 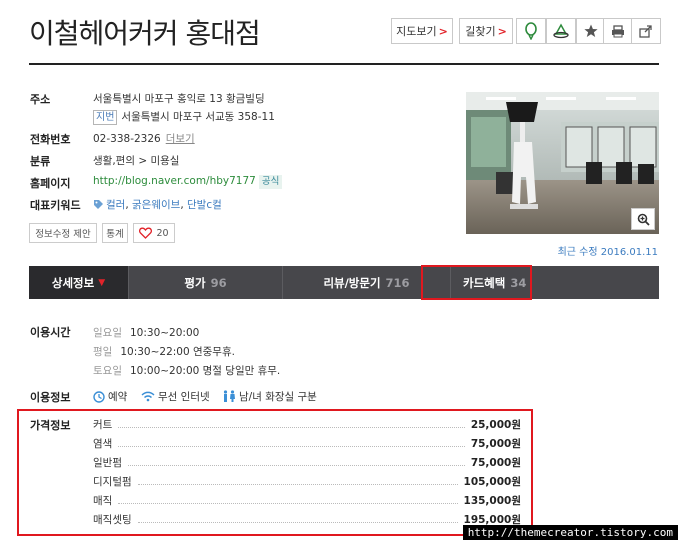 What do you see at coordinates (492, 481) in the screenshot?
I see `price-value: 105,000원` at bounding box center [492, 481].